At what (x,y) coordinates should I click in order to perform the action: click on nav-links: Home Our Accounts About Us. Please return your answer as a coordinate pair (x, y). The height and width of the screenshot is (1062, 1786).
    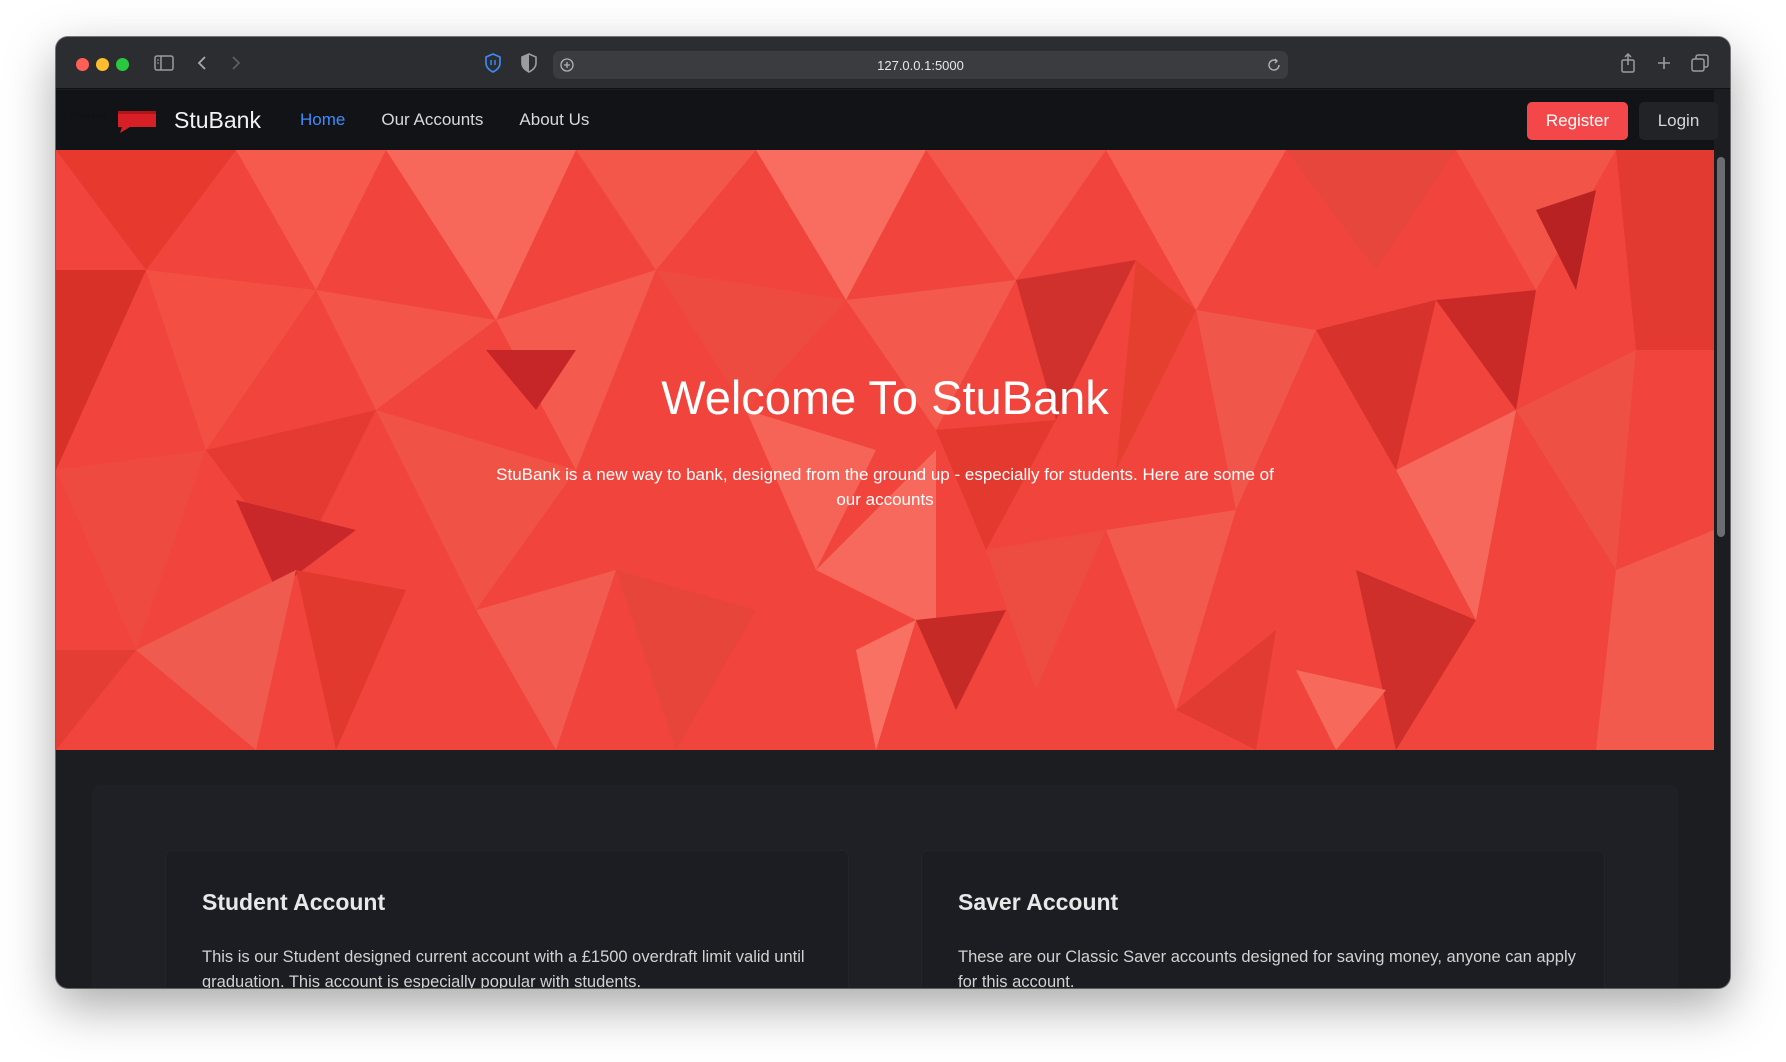
    Looking at the image, I should click on (462, 120).